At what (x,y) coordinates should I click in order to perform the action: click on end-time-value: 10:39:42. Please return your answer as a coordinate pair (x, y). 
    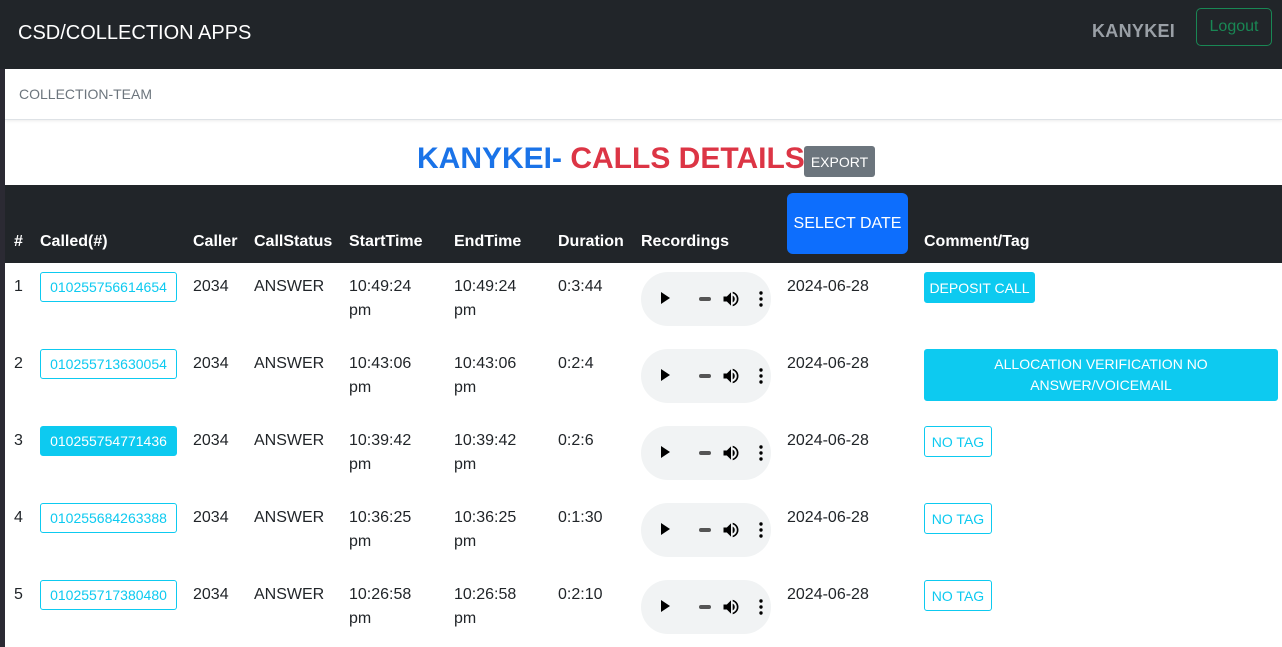
    Looking at the image, I should click on (485, 440).